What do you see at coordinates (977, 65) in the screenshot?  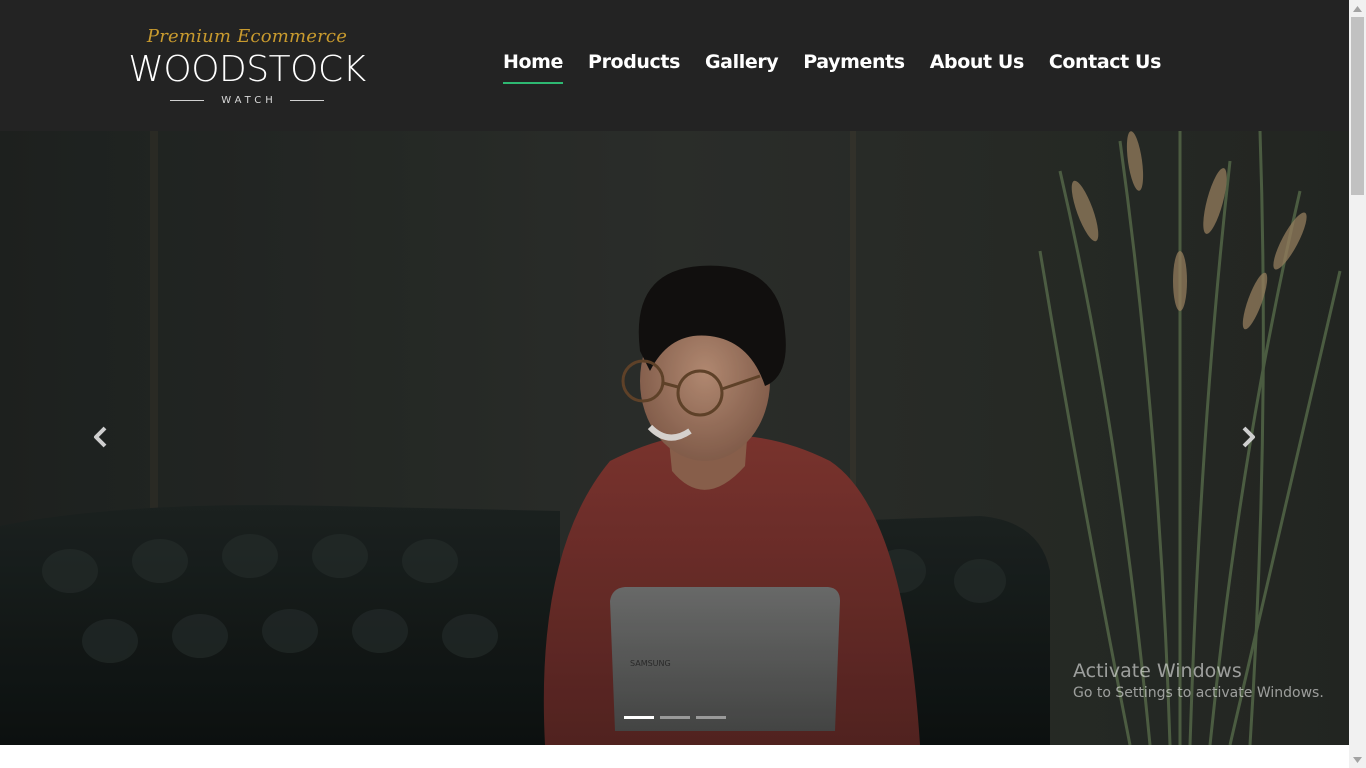 I see `nav-about-us: About Us` at bounding box center [977, 65].